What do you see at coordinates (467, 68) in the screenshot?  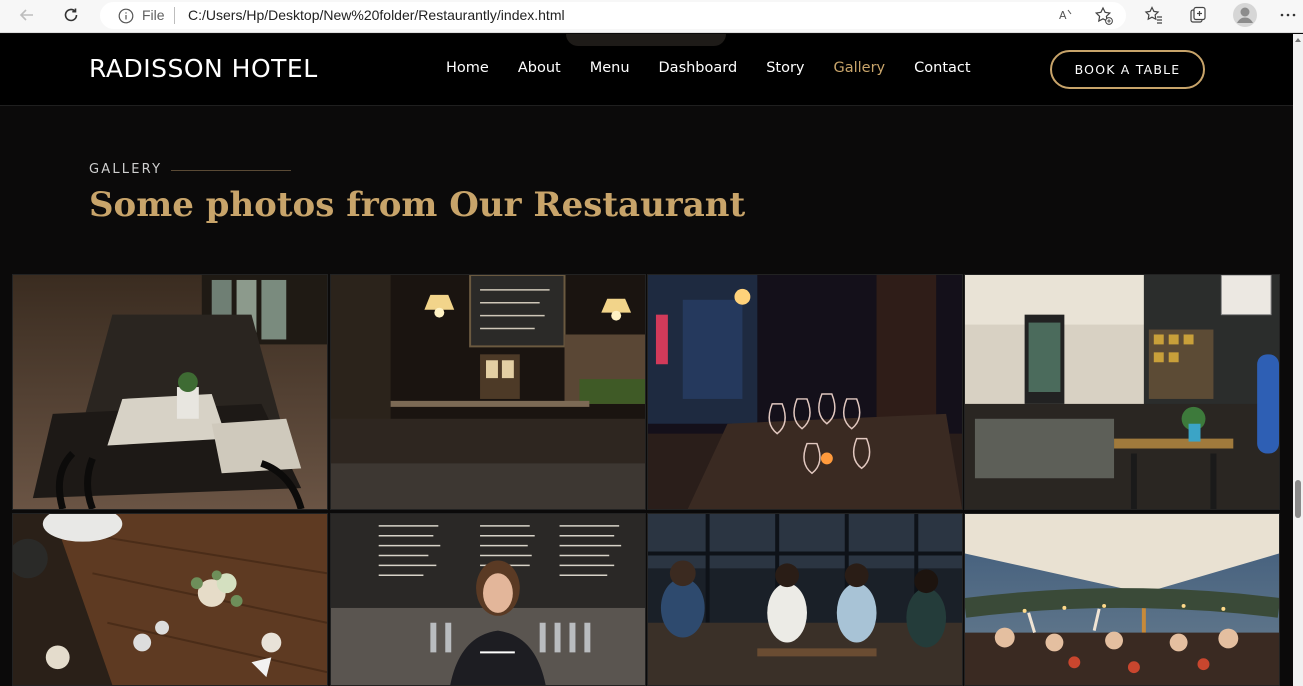 I see `nav-home: Home` at bounding box center [467, 68].